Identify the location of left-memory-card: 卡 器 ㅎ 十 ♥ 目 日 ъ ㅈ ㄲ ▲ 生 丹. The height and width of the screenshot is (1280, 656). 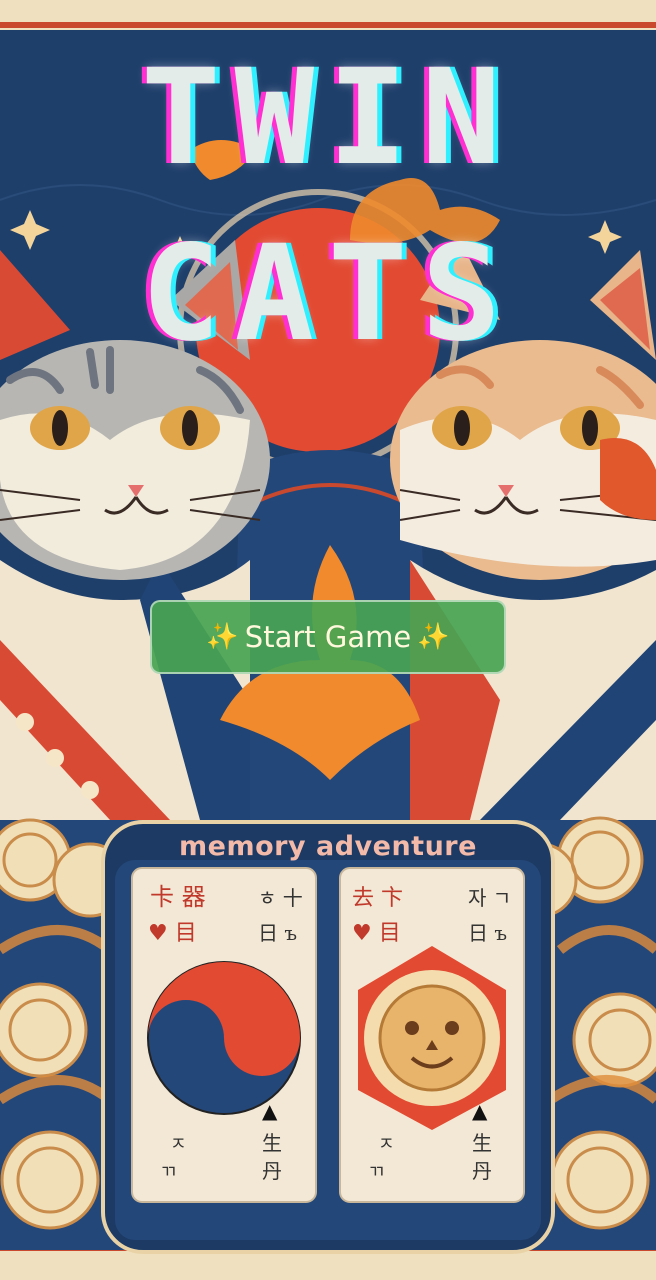
(224, 1035).